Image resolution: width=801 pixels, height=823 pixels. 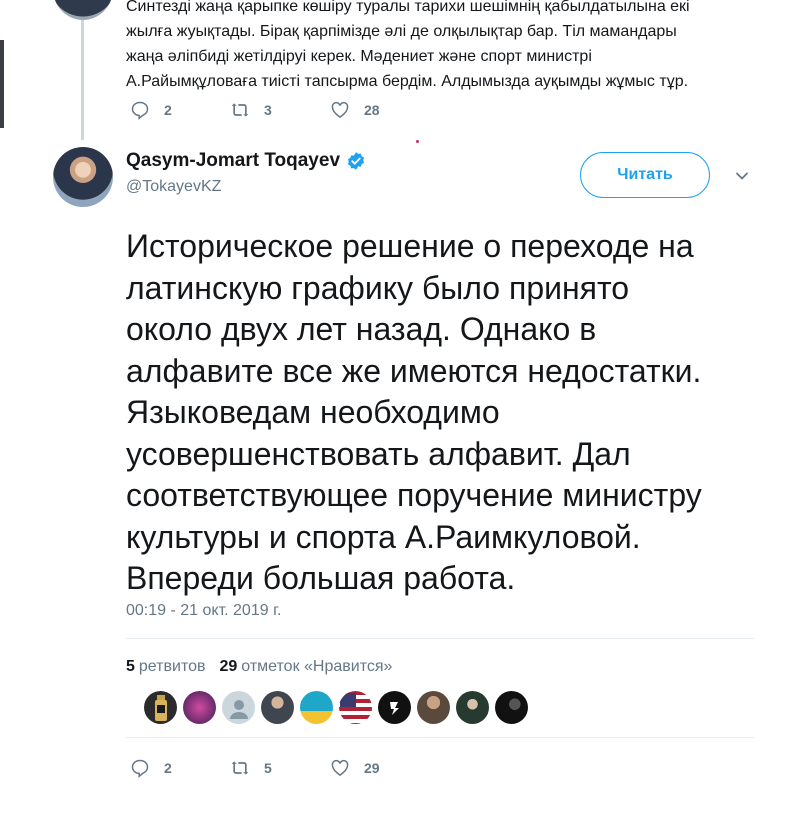 What do you see at coordinates (356, 161) in the screenshot?
I see `verified-badge-icon` at bounding box center [356, 161].